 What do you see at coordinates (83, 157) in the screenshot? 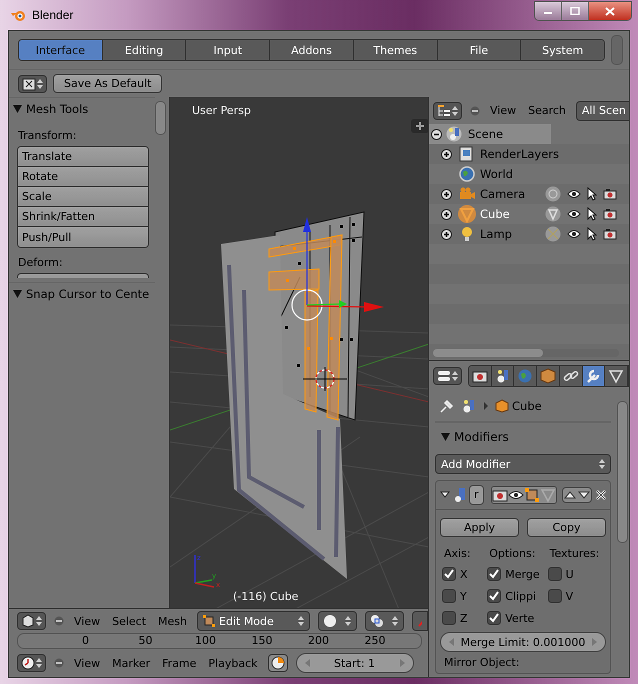
I see `tool-button: Translate` at bounding box center [83, 157].